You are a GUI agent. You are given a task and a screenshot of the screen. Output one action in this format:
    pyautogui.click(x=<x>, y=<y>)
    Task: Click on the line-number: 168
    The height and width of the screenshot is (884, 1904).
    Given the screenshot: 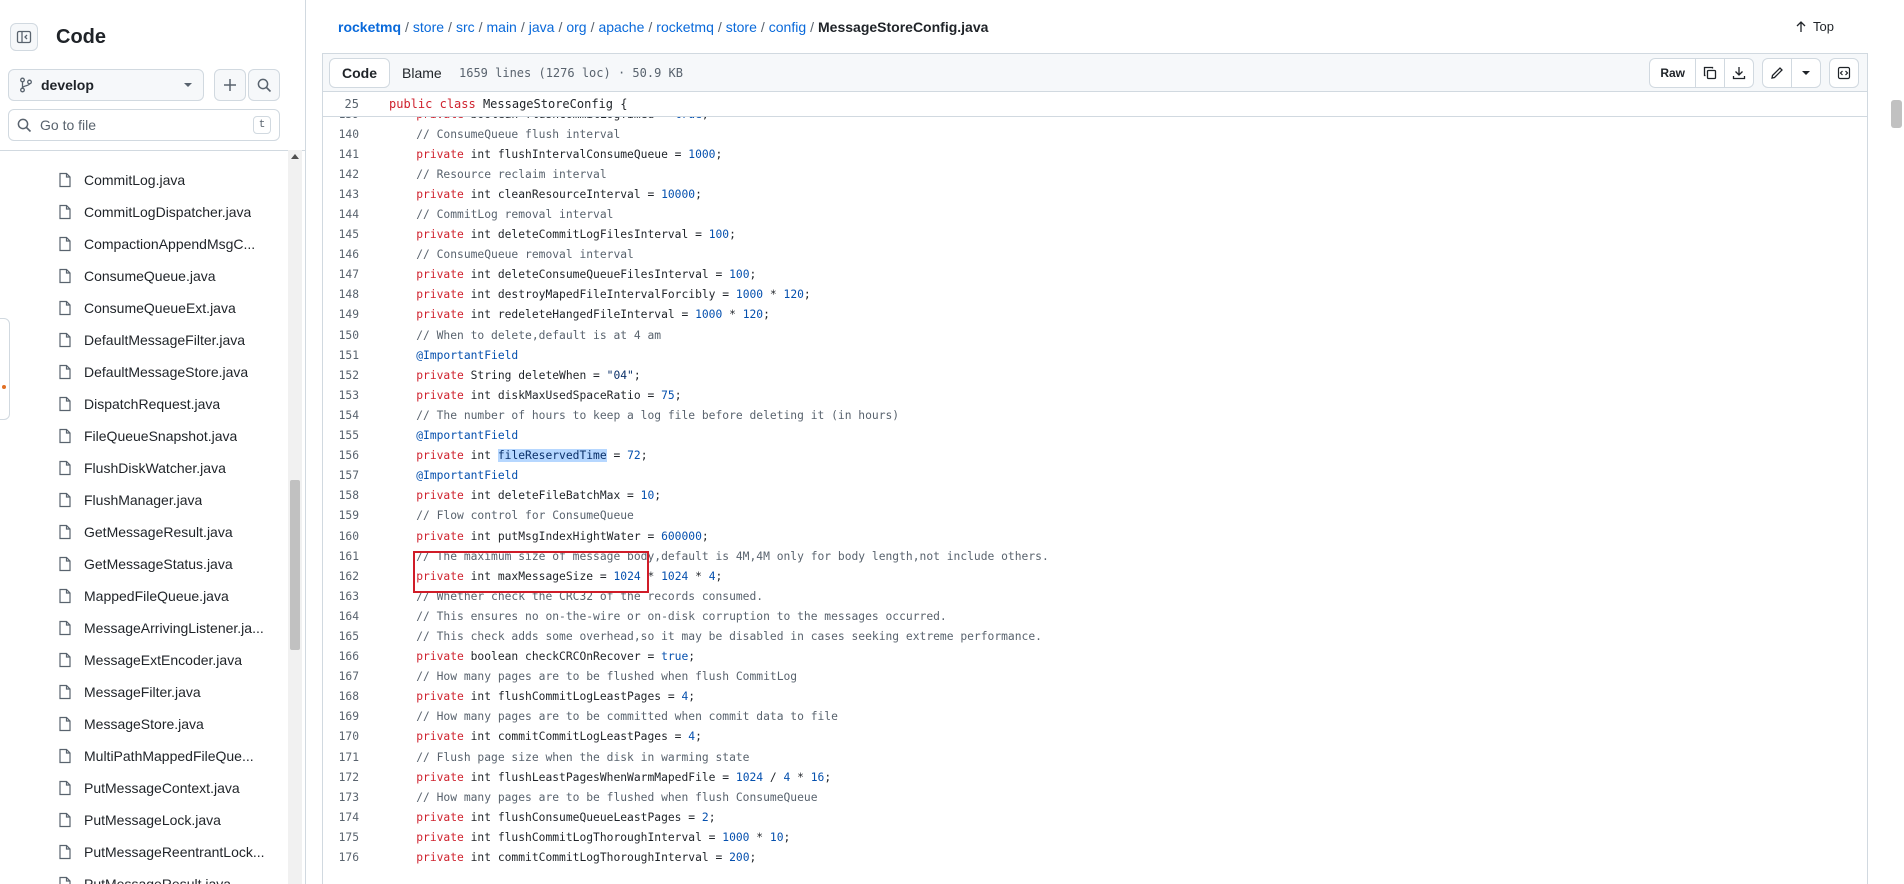 What is the action you would take?
    pyautogui.click(x=341, y=696)
    